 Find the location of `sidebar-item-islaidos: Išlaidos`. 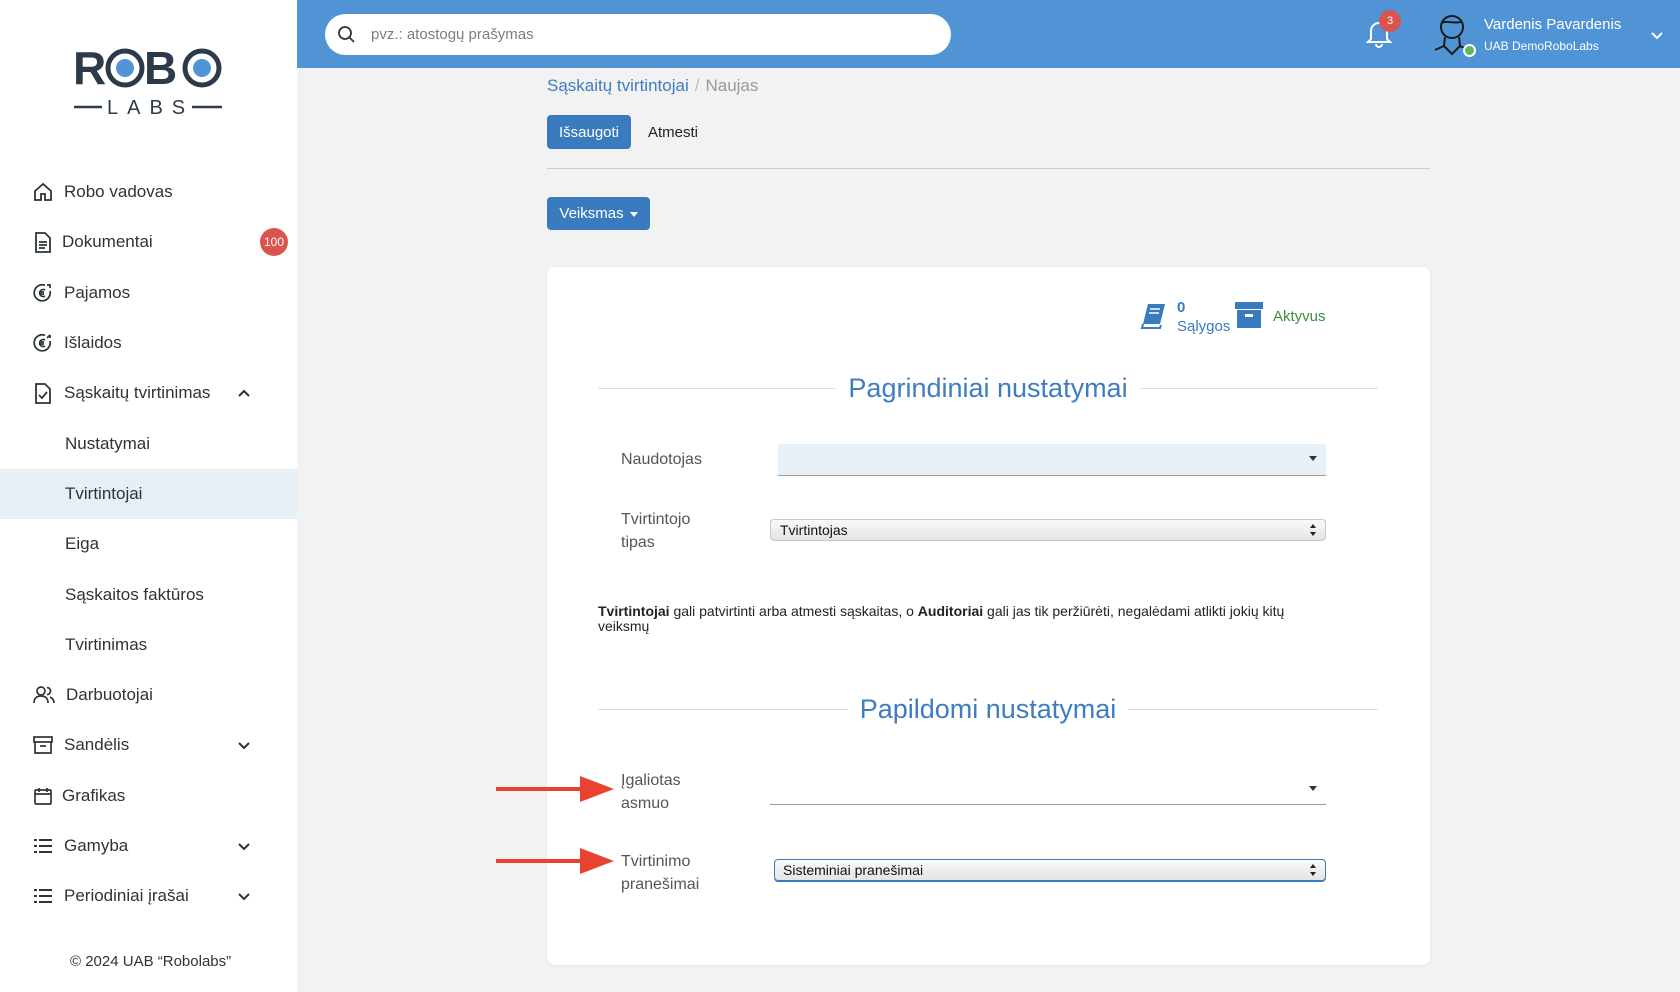

sidebar-item-islaidos: Išlaidos is located at coordinates (148, 343).